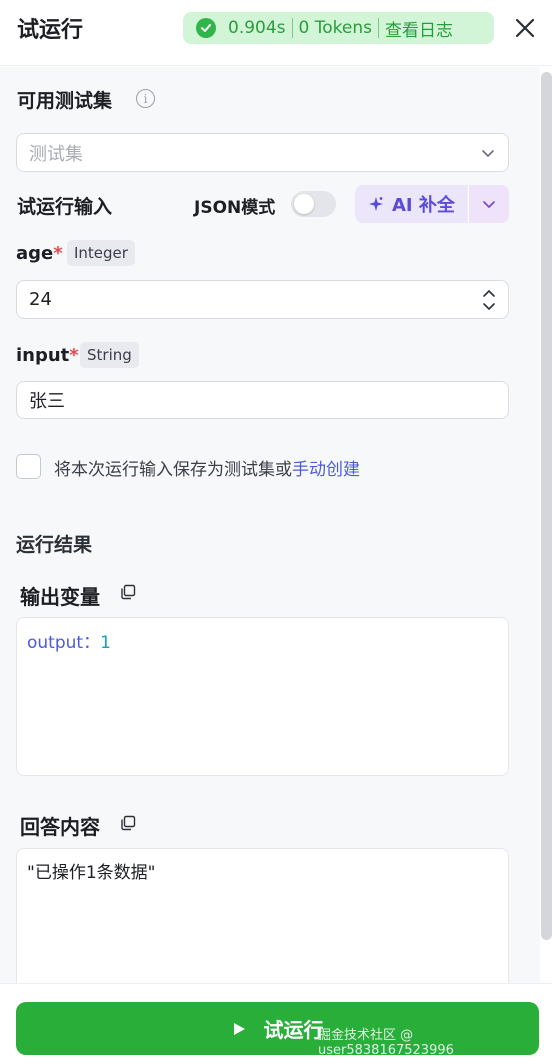 This screenshot has height=1058, width=552. Describe the element at coordinates (257, 28) in the screenshot. I see `run-time: 0.904s` at that location.